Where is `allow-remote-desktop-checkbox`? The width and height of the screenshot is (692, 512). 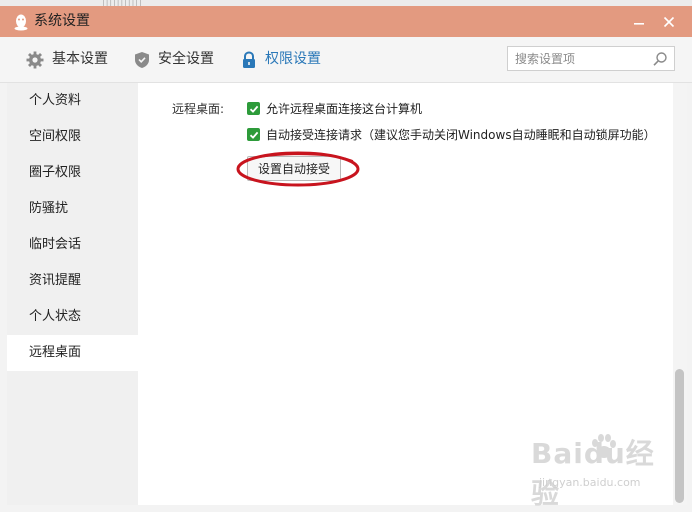
allow-remote-desktop-checkbox is located at coordinates (253, 108).